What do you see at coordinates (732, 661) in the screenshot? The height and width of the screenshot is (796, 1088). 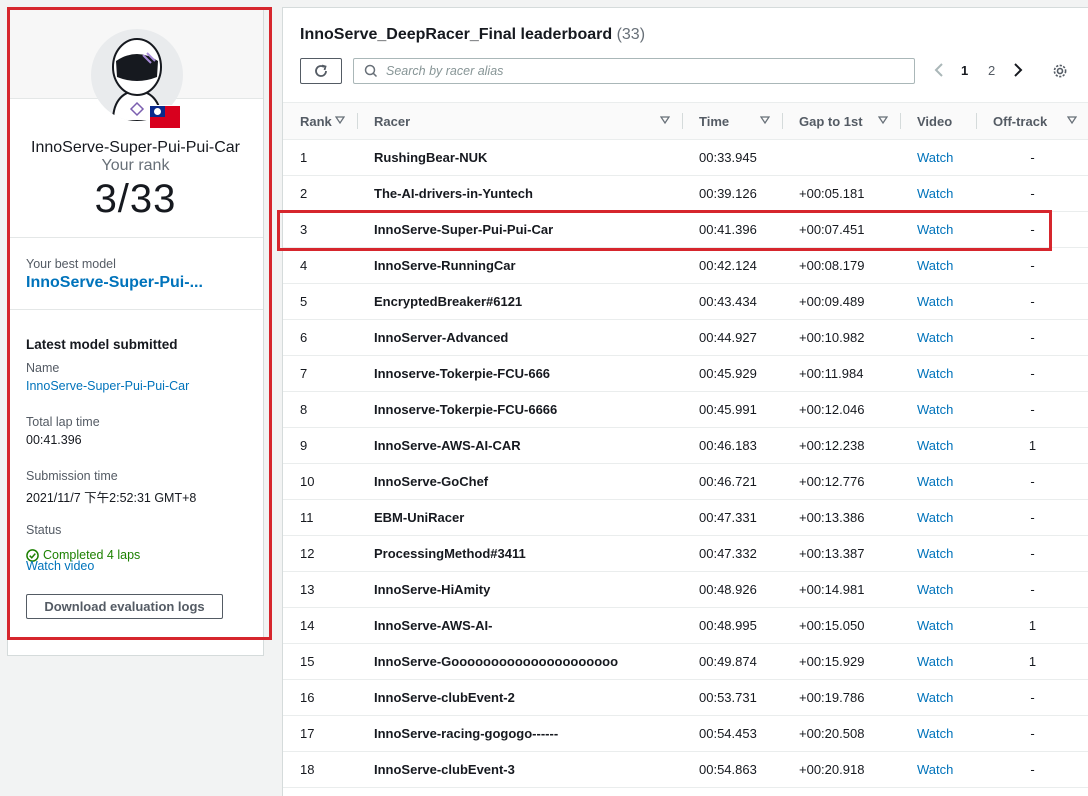 I see `time-cell: 00:49.874` at bounding box center [732, 661].